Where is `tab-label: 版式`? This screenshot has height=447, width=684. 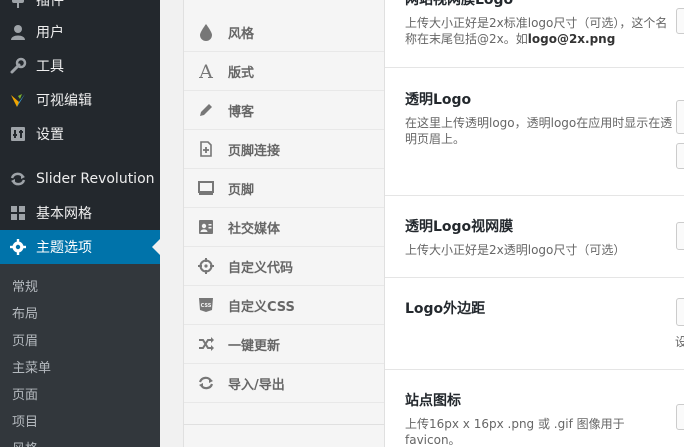
tab-label: 版式 is located at coordinates (241, 73).